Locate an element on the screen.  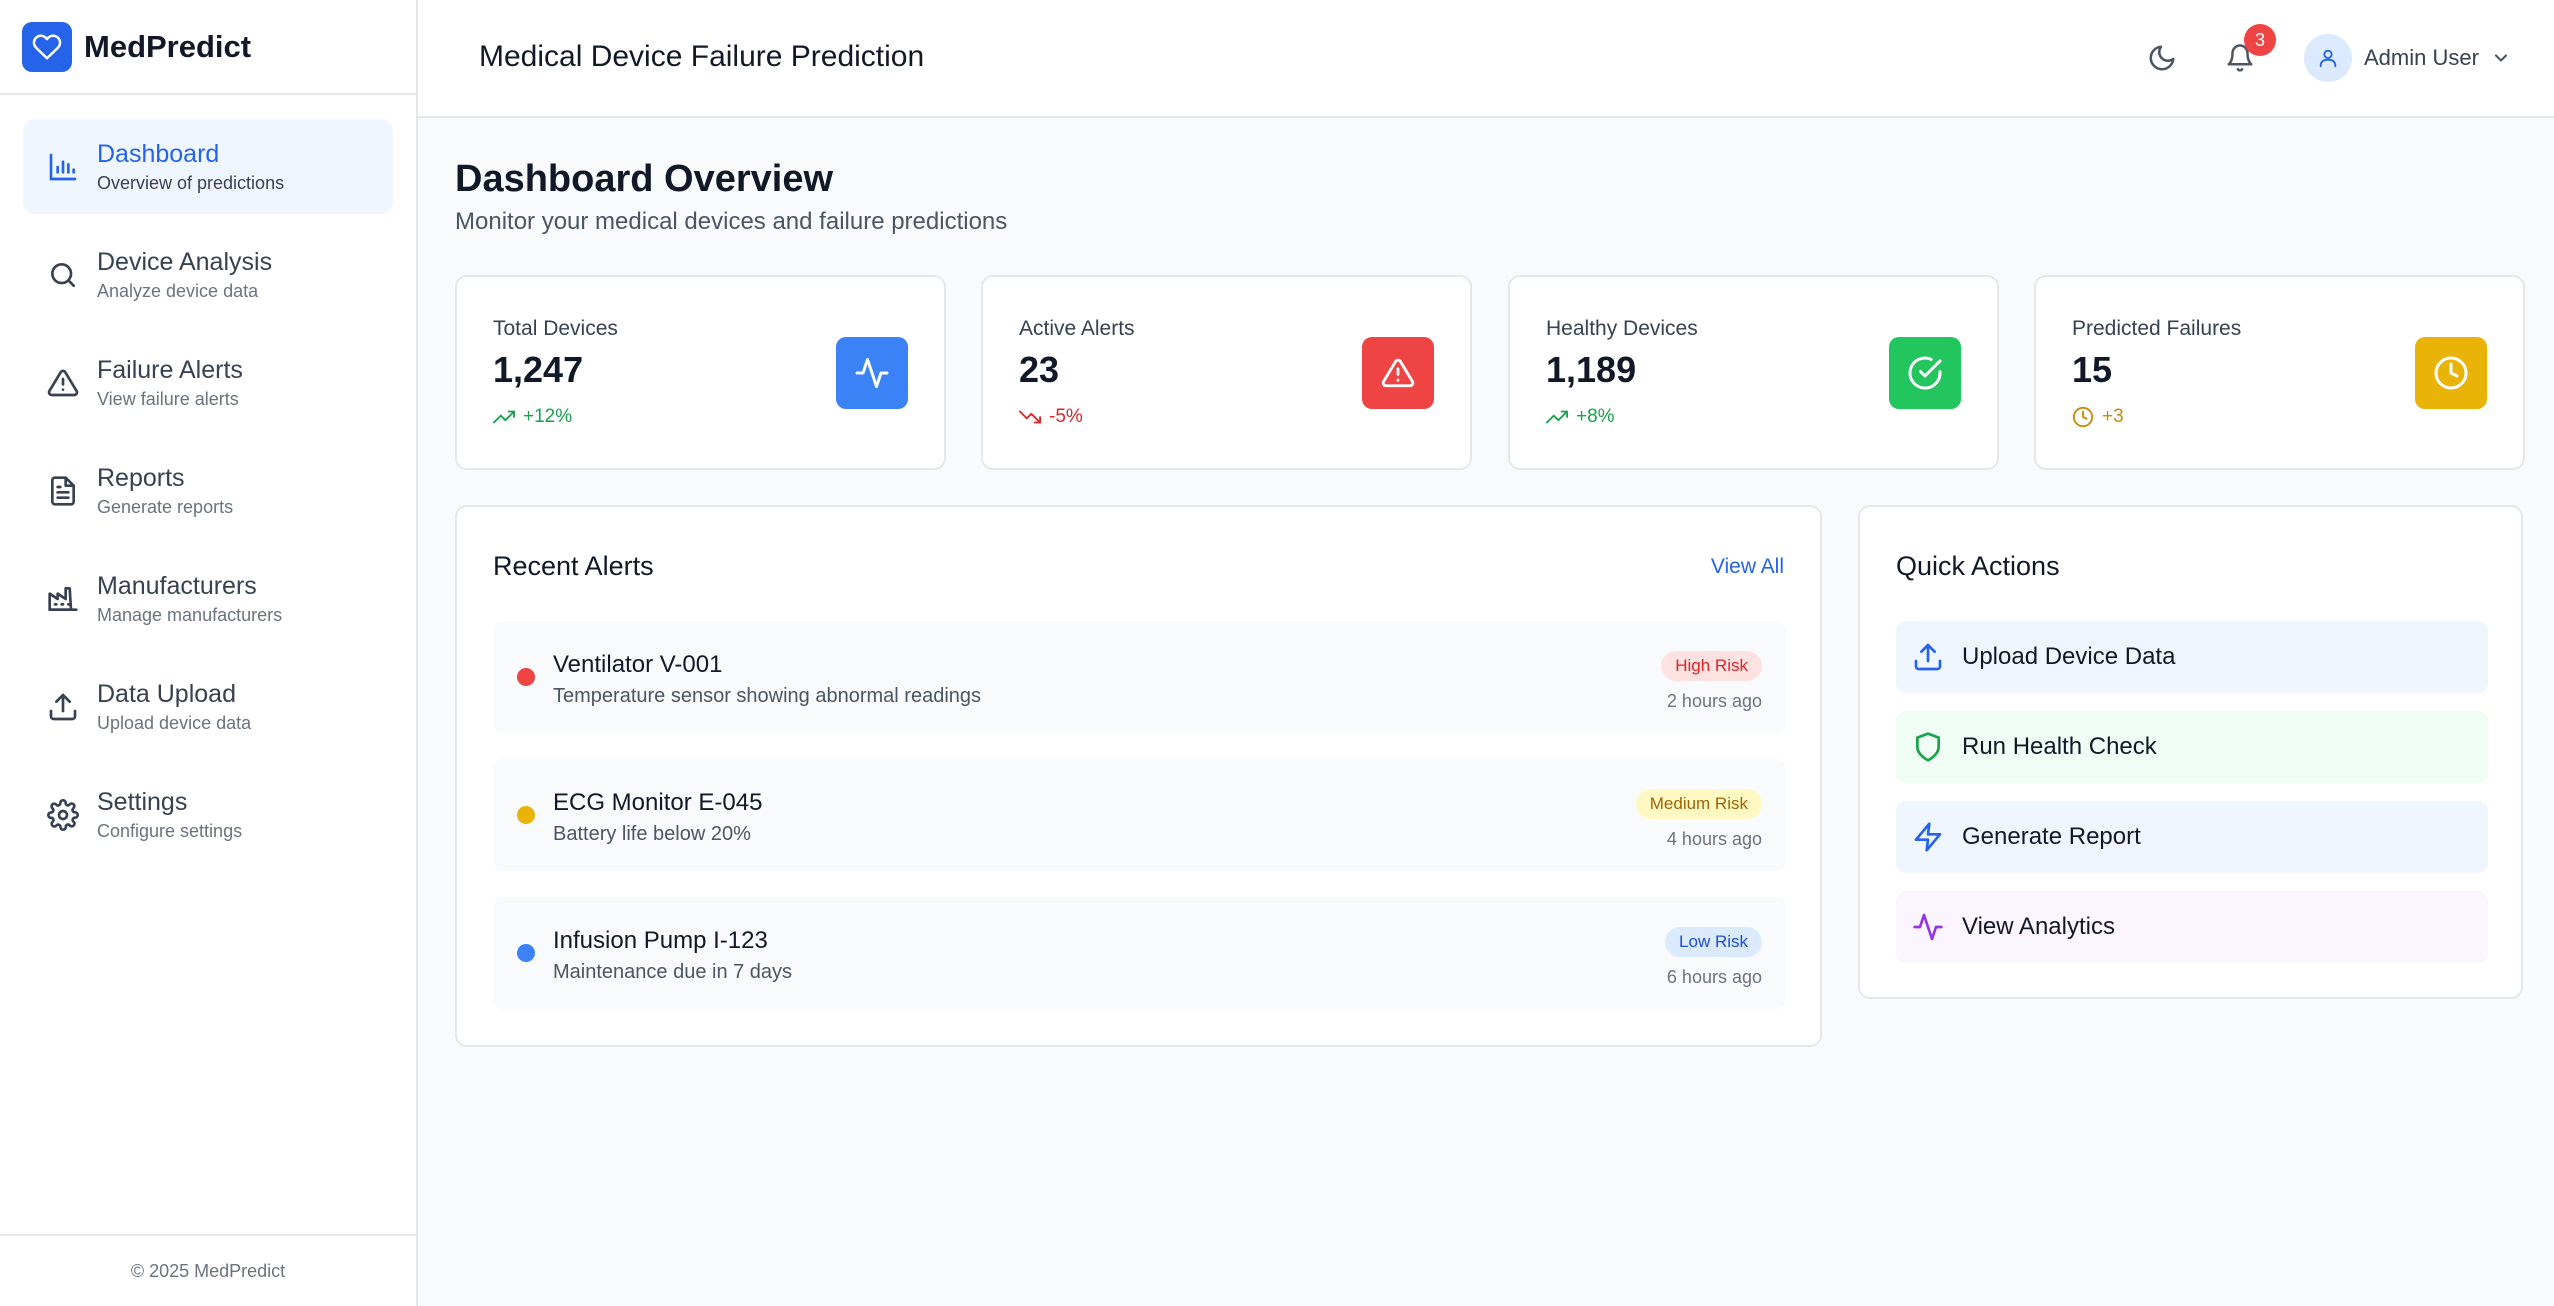
sidebar-item-reports: Reports Generate reports is located at coordinates (208, 490).